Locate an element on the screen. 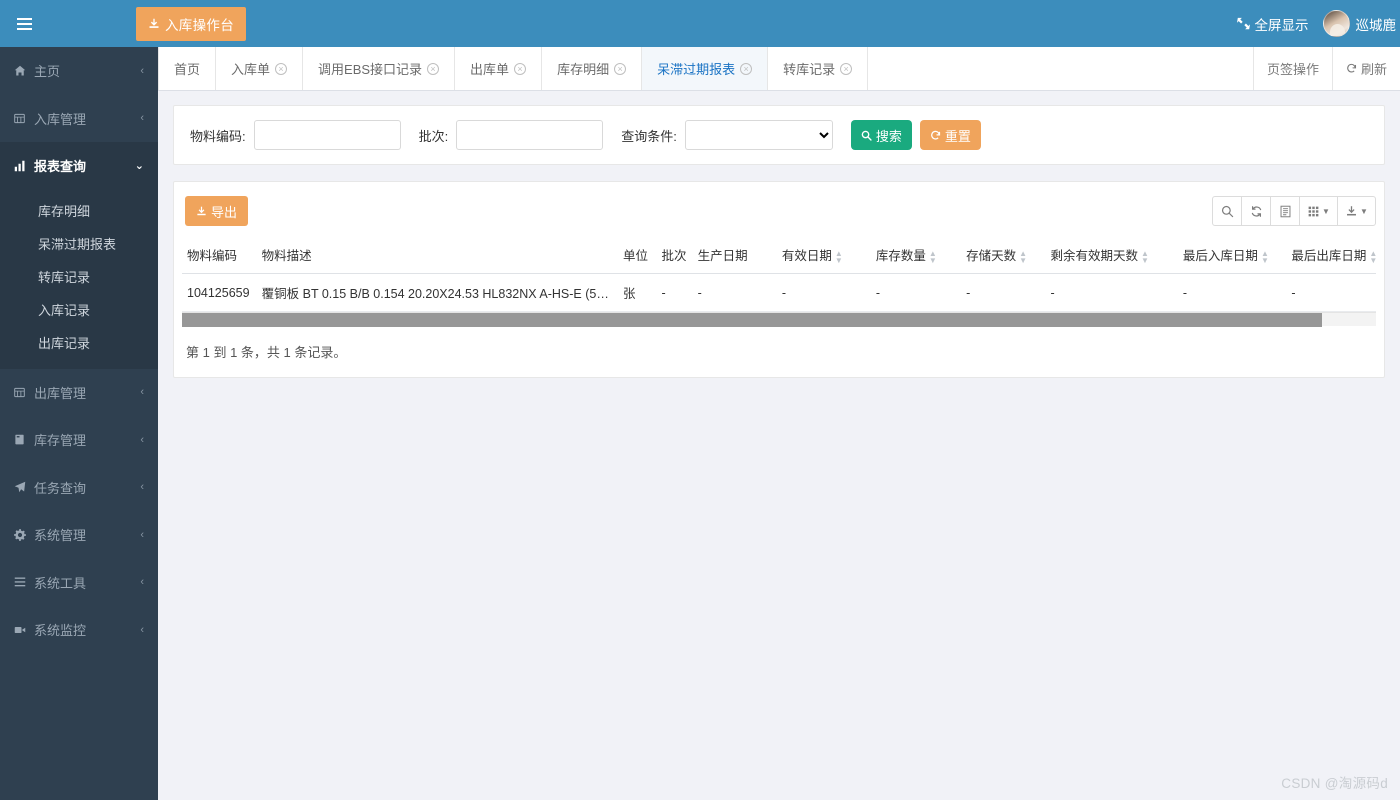  column-header-production-date: 生产日期 is located at coordinates (734, 255).